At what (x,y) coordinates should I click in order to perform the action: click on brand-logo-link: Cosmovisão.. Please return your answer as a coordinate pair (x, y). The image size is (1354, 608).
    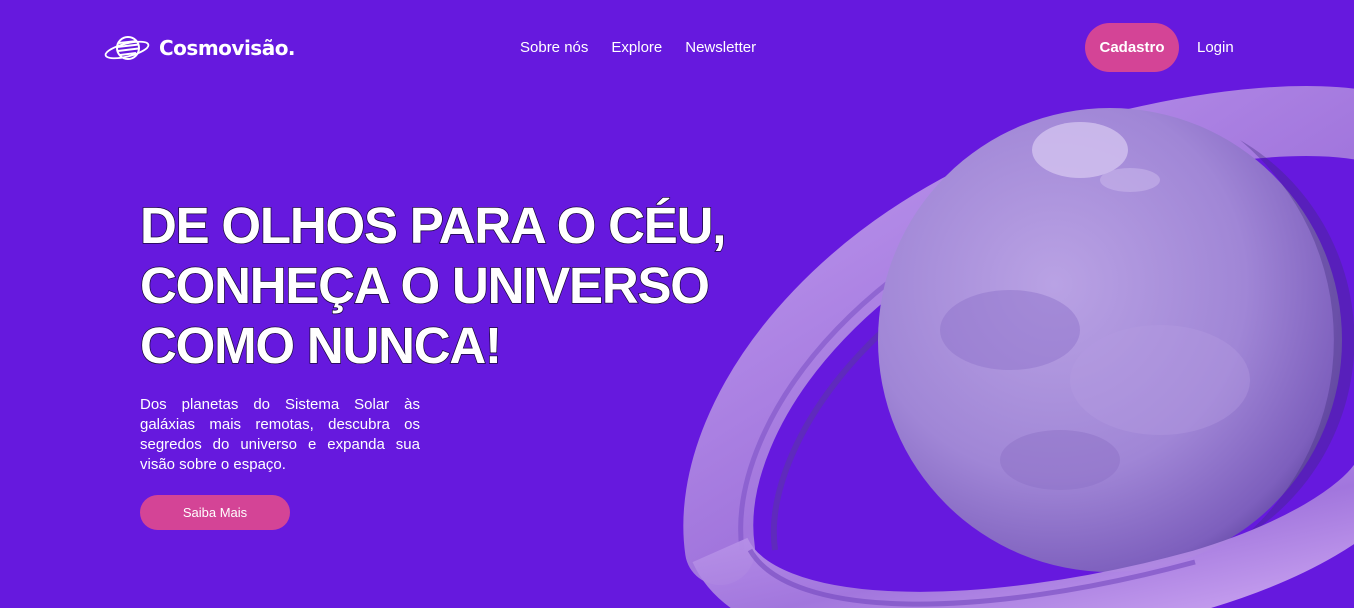
    Looking at the image, I should click on (200, 48).